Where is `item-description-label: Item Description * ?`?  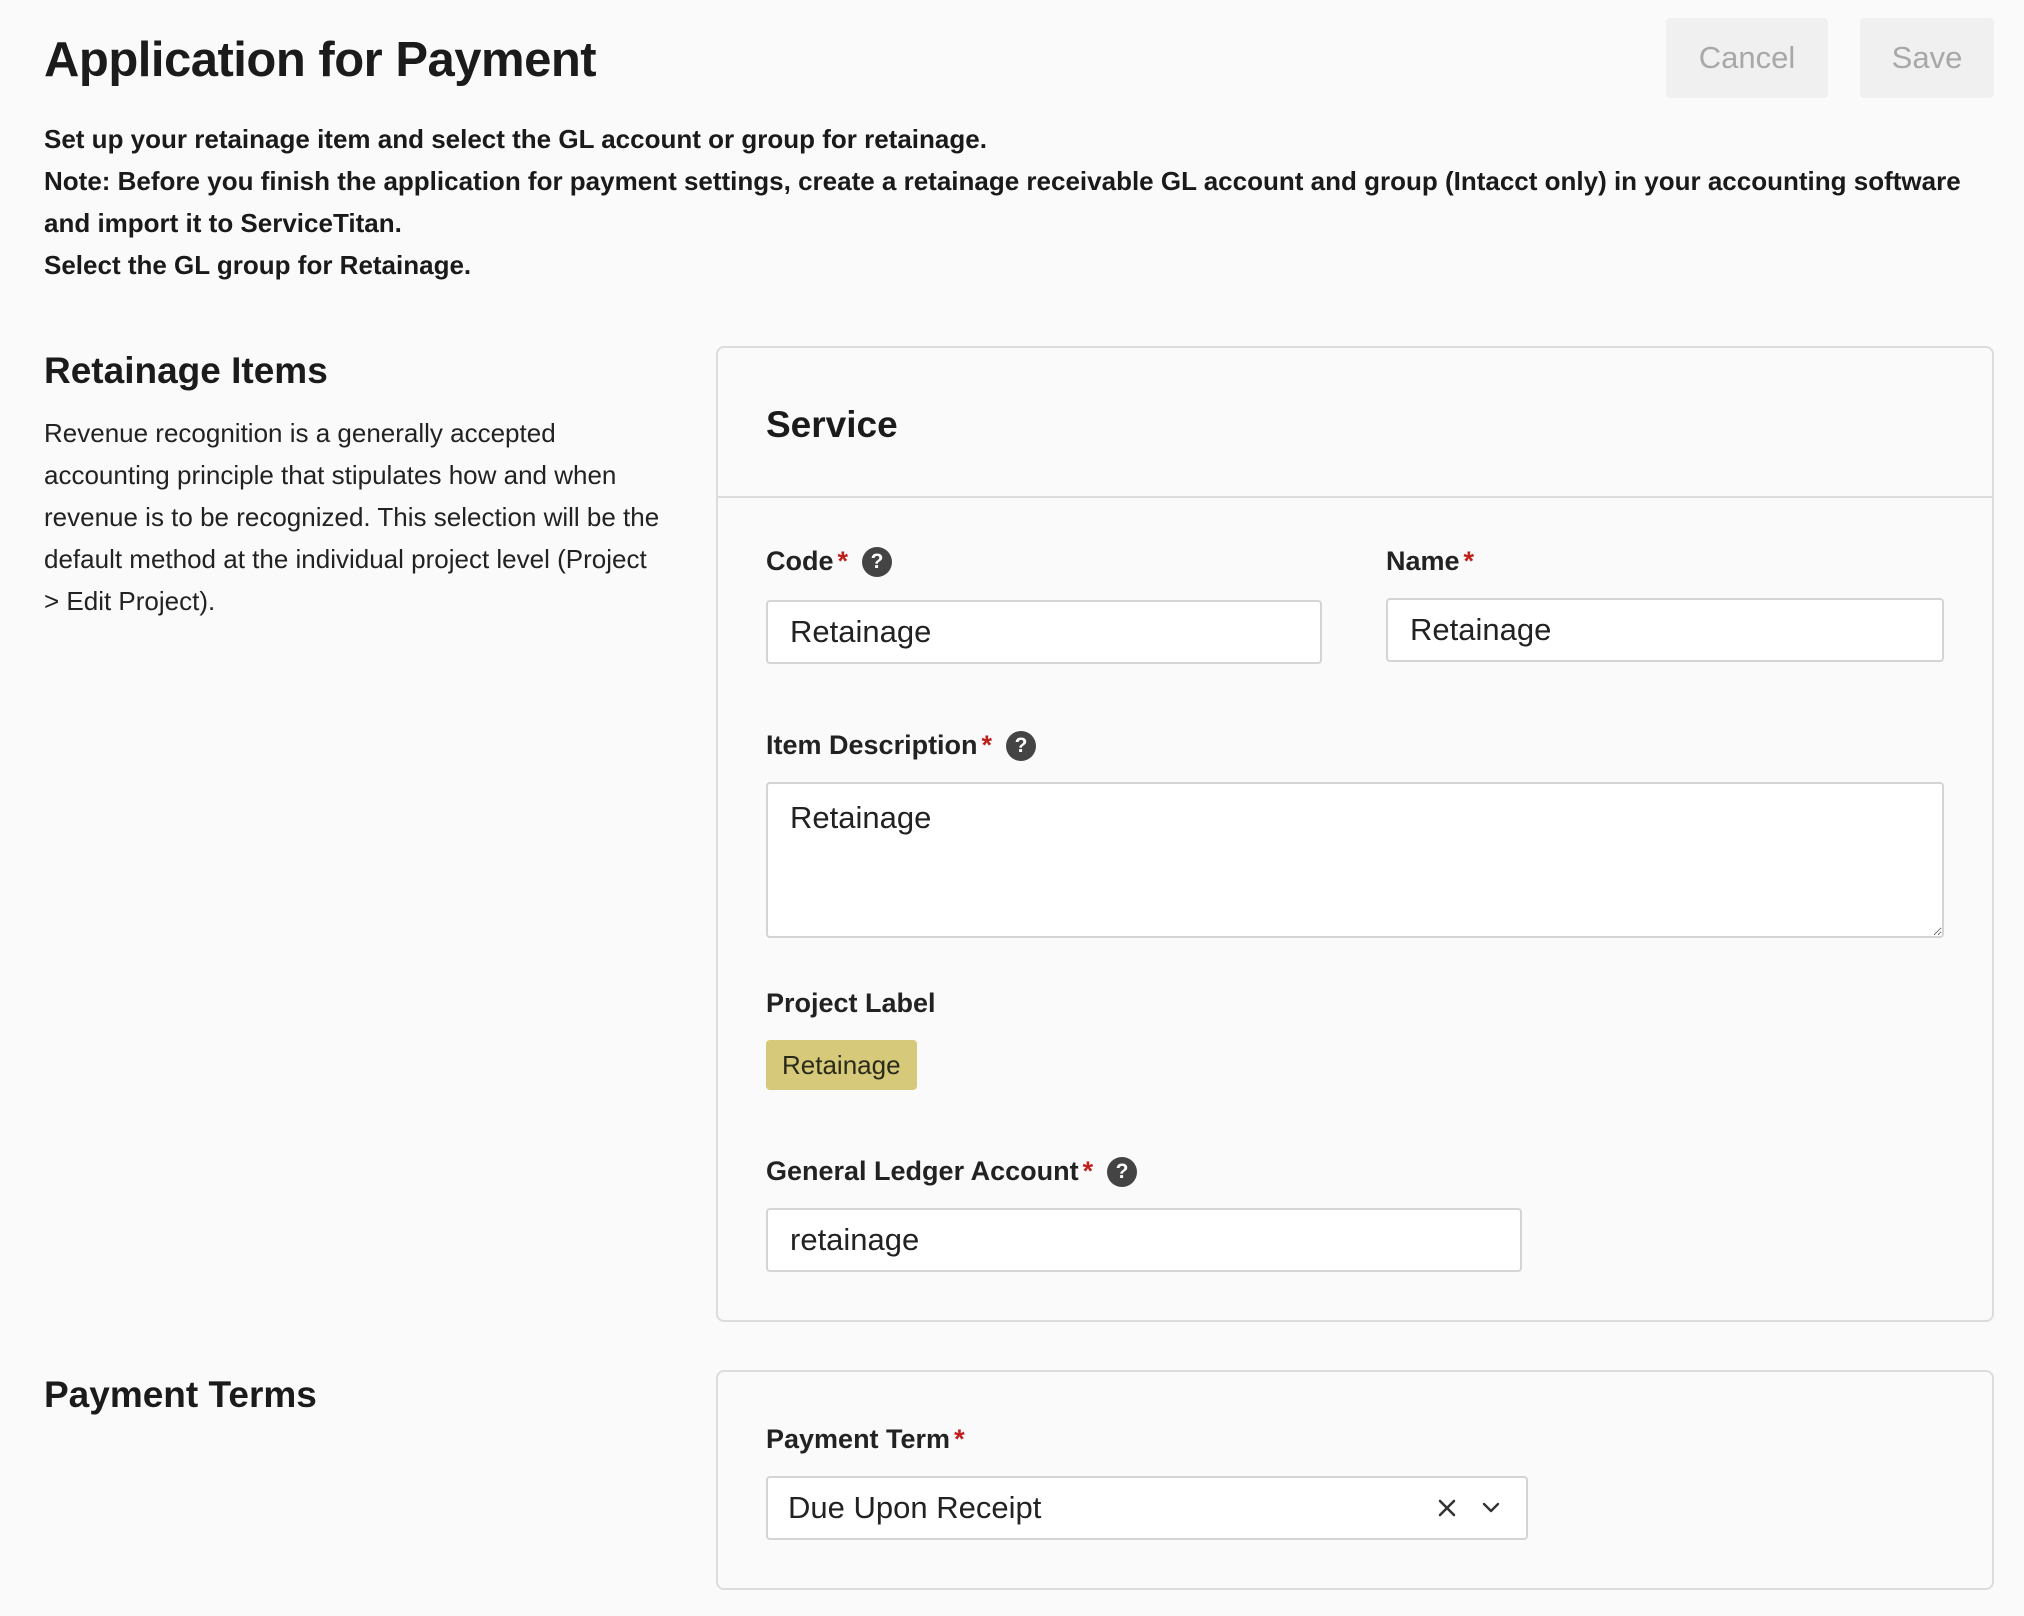 item-description-label: Item Description * ? is located at coordinates (901, 745).